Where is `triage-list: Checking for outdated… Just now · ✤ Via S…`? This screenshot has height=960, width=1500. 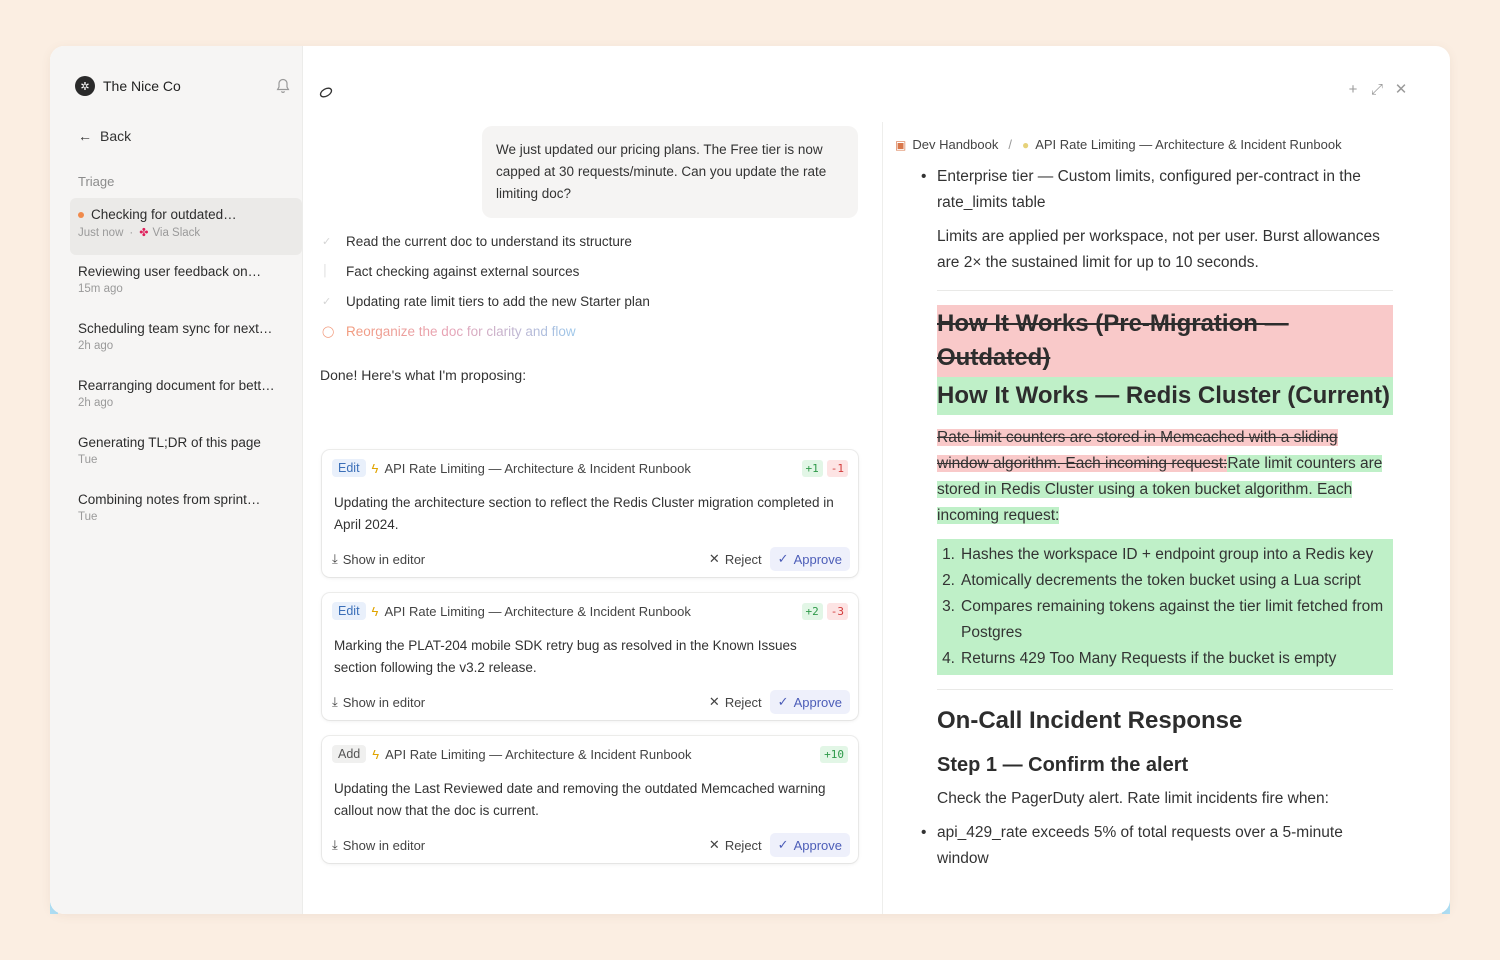
triage-list: Checking for outdated… Just now · ✤ Via S… is located at coordinates (186, 369).